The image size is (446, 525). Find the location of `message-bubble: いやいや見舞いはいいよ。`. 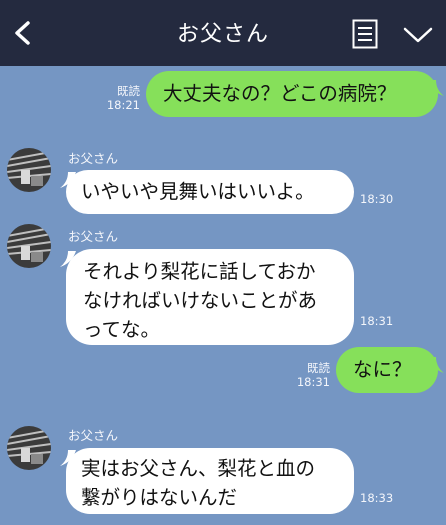

message-bubble: いやいや見舞いはいいよ。 is located at coordinates (210, 192).